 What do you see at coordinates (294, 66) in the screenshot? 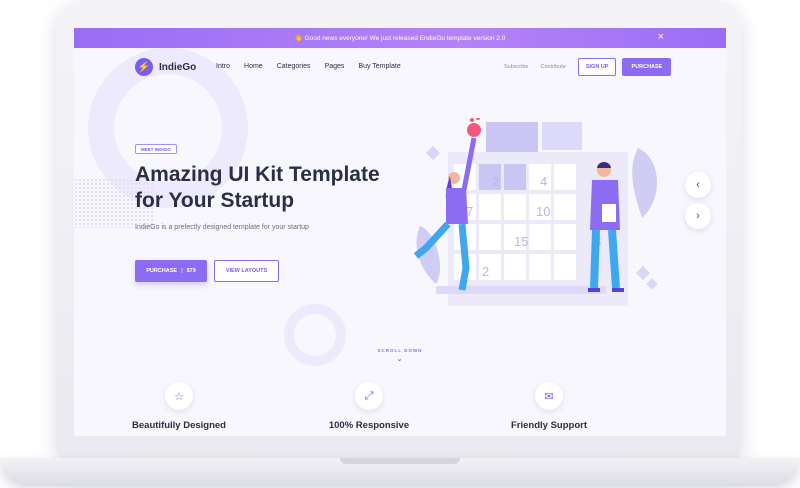
I see `menu-item-categories: Categories` at bounding box center [294, 66].